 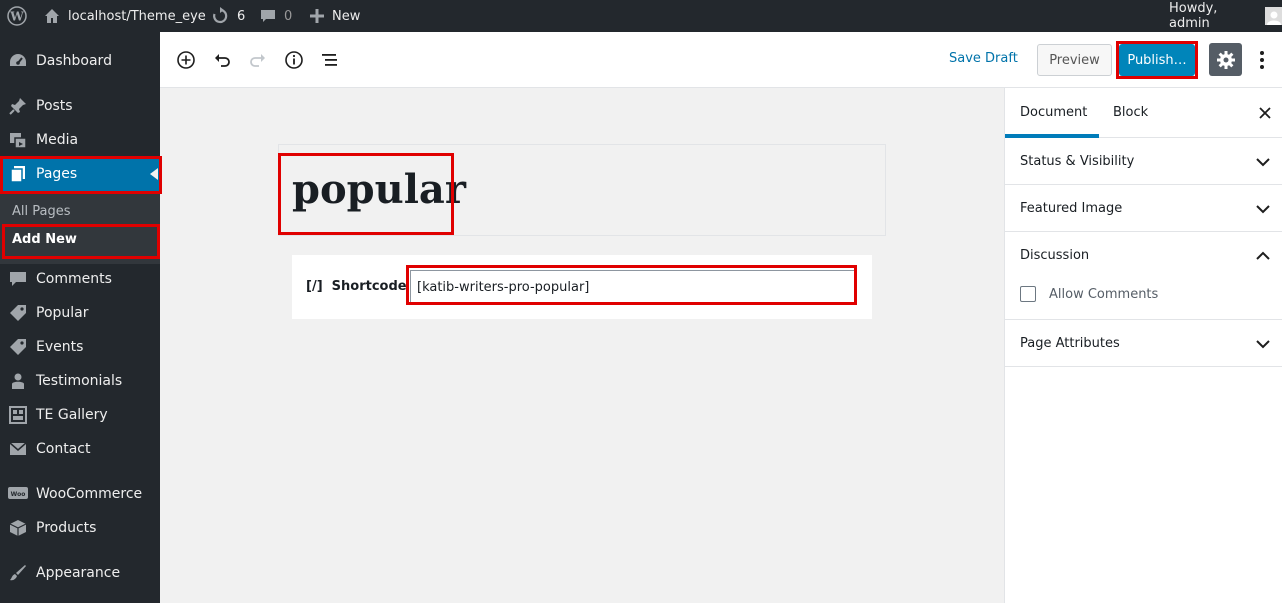 I want to click on my-account-link: Howdy, admin, so click(x=1225, y=16).